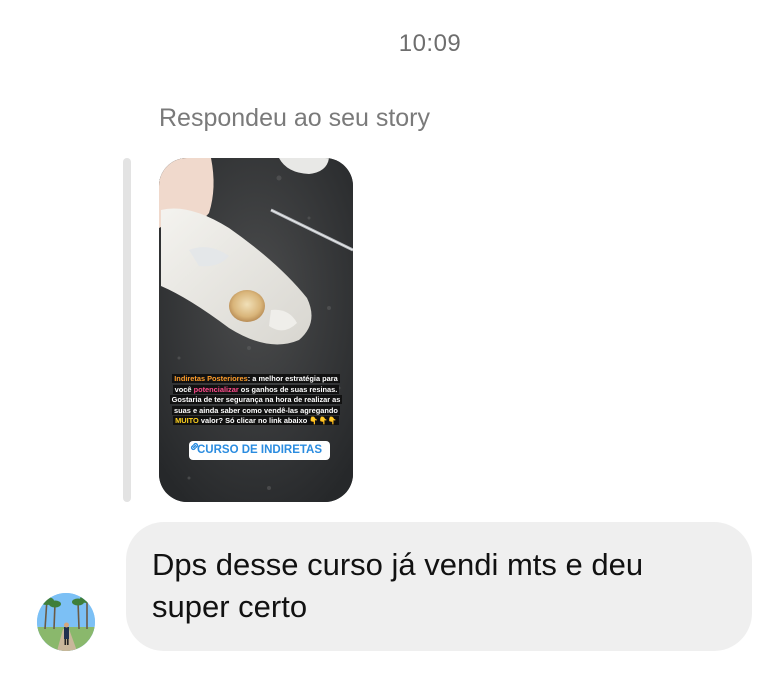 This screenshot has height=676, width=768. I want to click on reply-indicator-bar, so click(127, 330).